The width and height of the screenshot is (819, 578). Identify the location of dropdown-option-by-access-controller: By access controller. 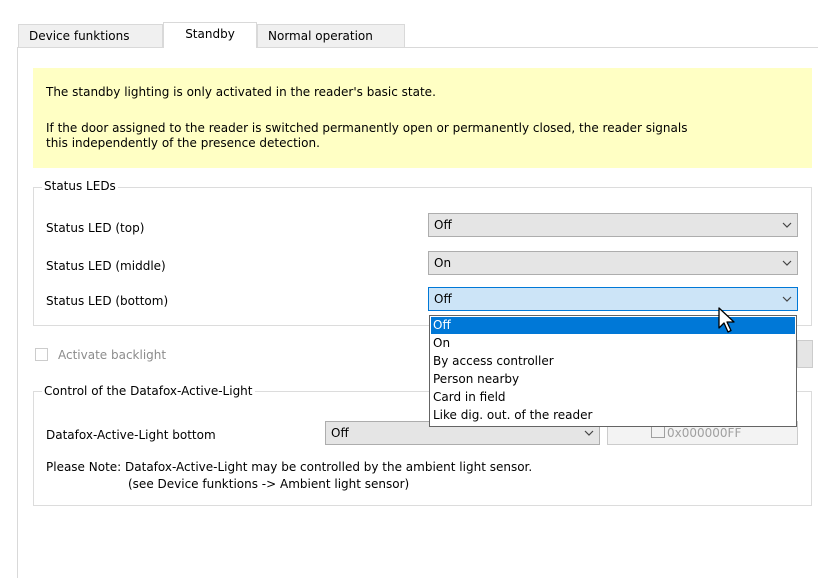
(613, 361).